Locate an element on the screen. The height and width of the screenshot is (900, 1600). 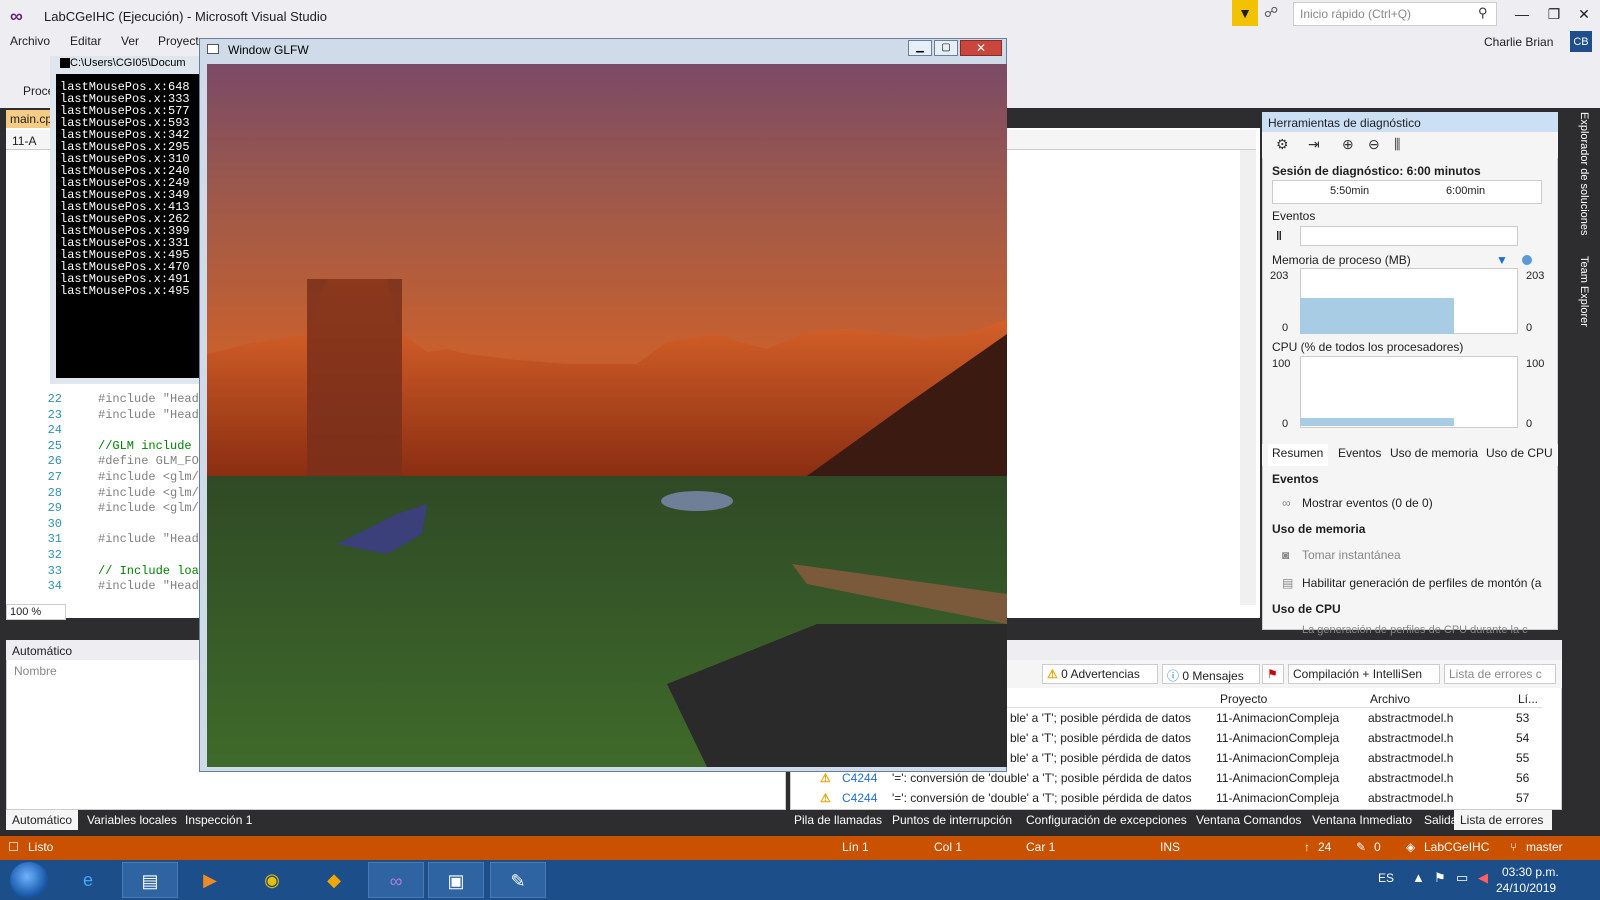
warnings-filter-button: ⚠ 0 Advertencias is located at coordinates (1100, 674).